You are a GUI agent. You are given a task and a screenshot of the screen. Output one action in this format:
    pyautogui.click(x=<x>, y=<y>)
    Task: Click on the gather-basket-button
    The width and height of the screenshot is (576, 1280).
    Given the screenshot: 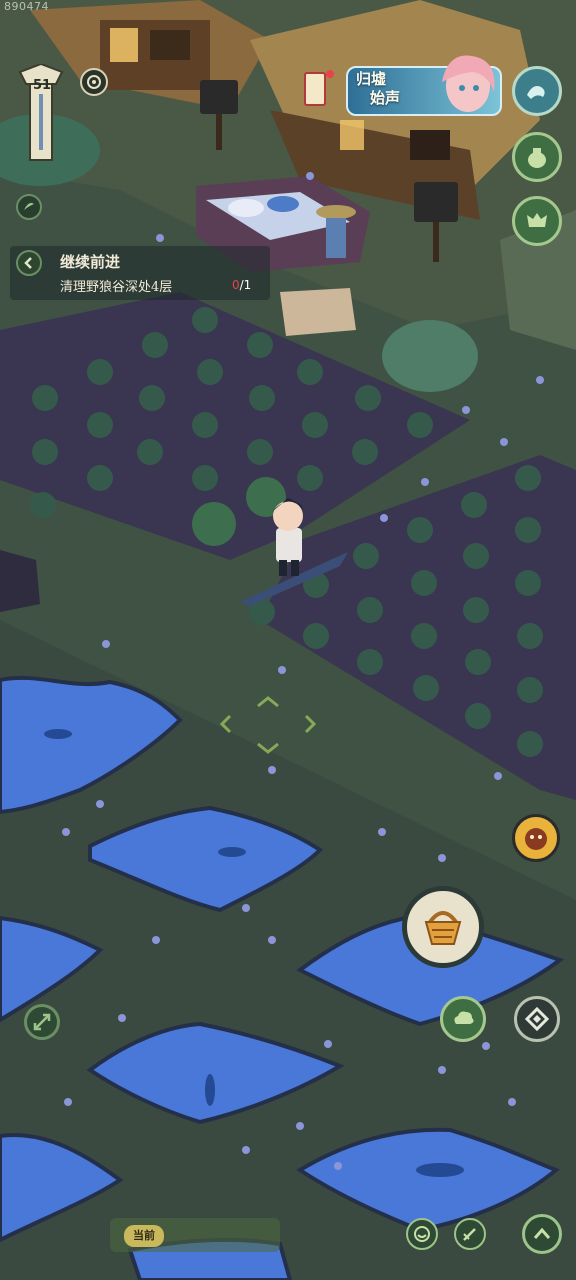 What is the action you would take?
    pyautogui.click(x=443, y=927)
    